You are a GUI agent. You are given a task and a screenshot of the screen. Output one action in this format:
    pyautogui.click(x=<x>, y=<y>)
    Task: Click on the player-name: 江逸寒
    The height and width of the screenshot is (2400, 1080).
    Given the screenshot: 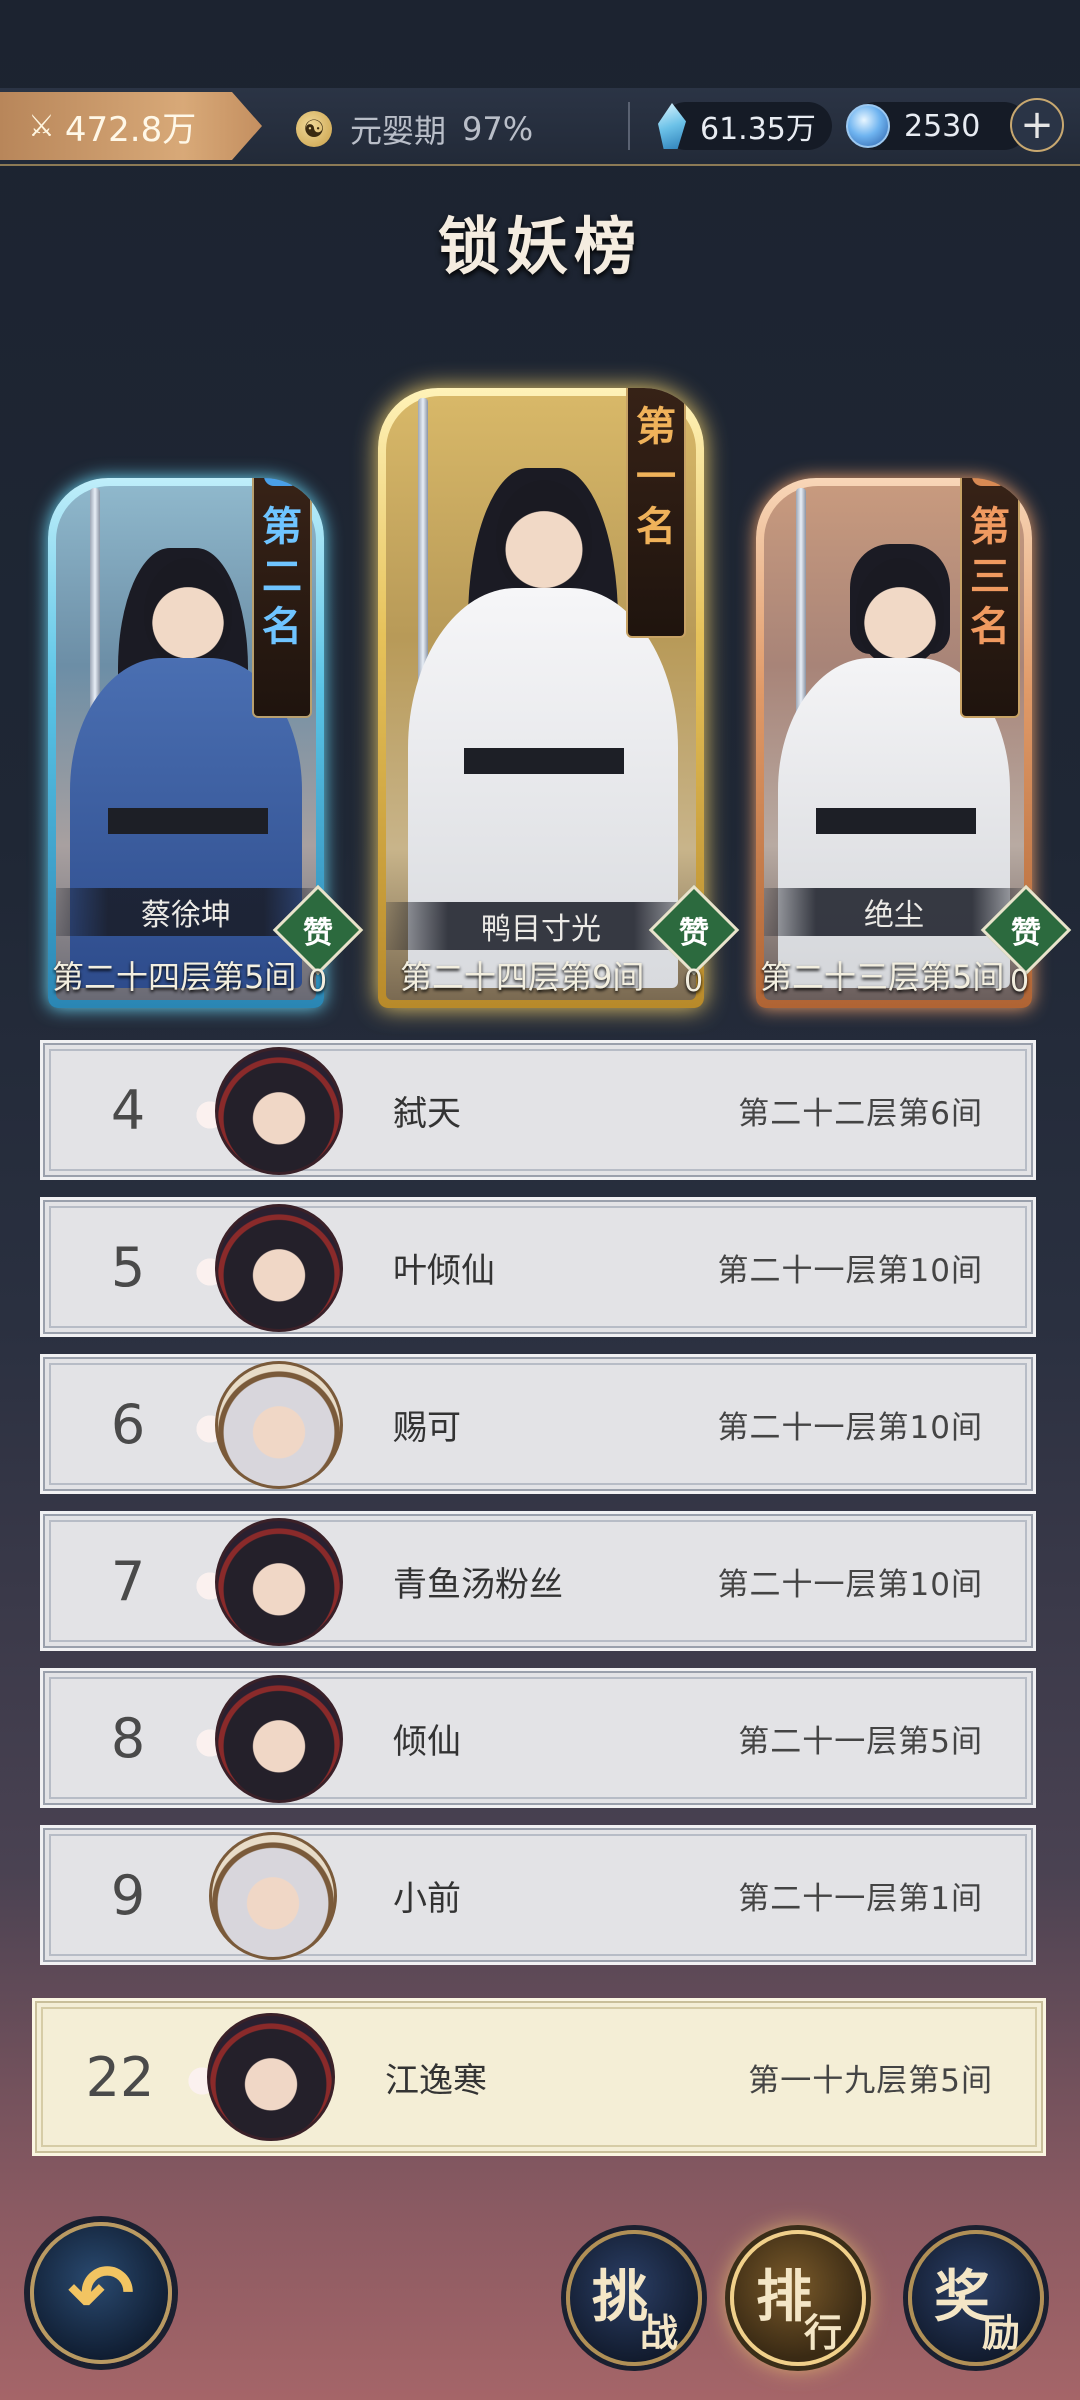 What is the action you would take?
    pyautogui.click(x=436, y=2080)
    